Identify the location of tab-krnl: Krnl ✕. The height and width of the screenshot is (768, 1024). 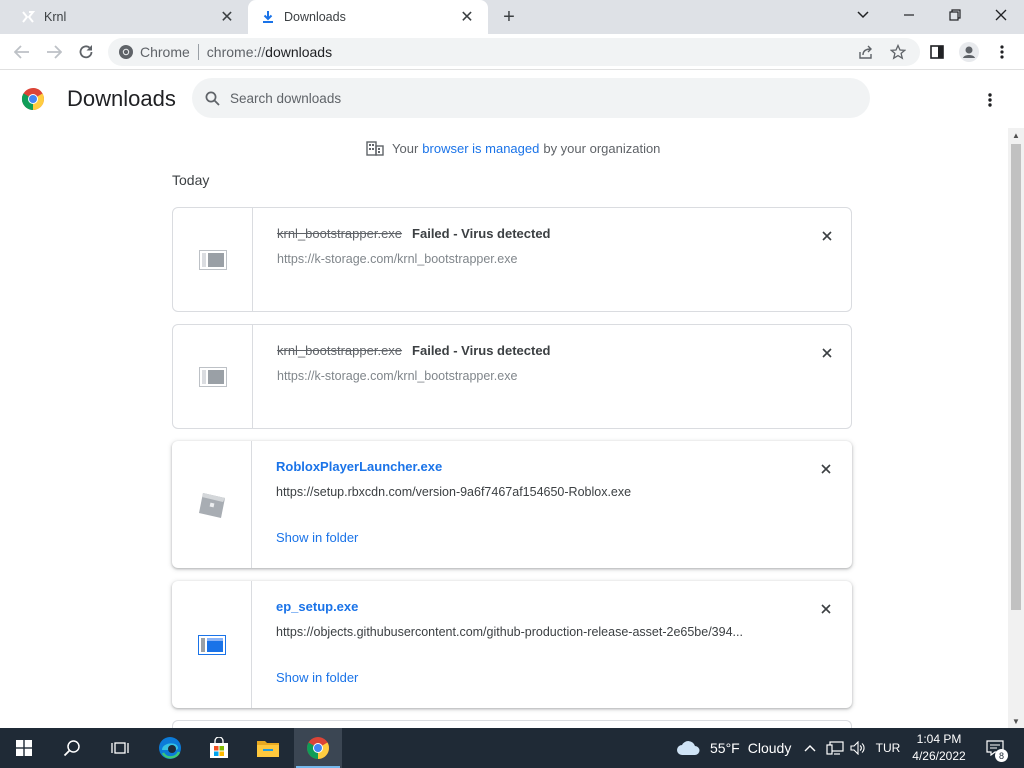
(128, 17).